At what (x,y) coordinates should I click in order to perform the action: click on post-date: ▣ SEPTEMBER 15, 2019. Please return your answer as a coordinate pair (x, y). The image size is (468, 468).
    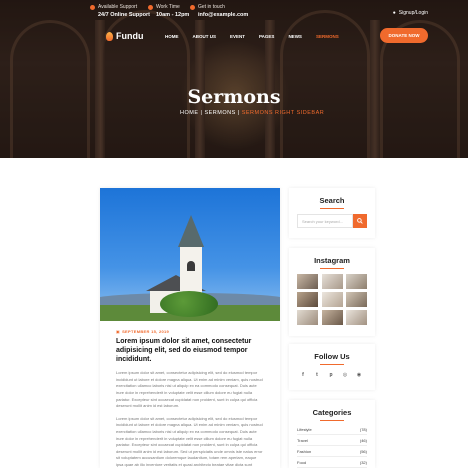
    Looking at the image, I should click on (190, 331).